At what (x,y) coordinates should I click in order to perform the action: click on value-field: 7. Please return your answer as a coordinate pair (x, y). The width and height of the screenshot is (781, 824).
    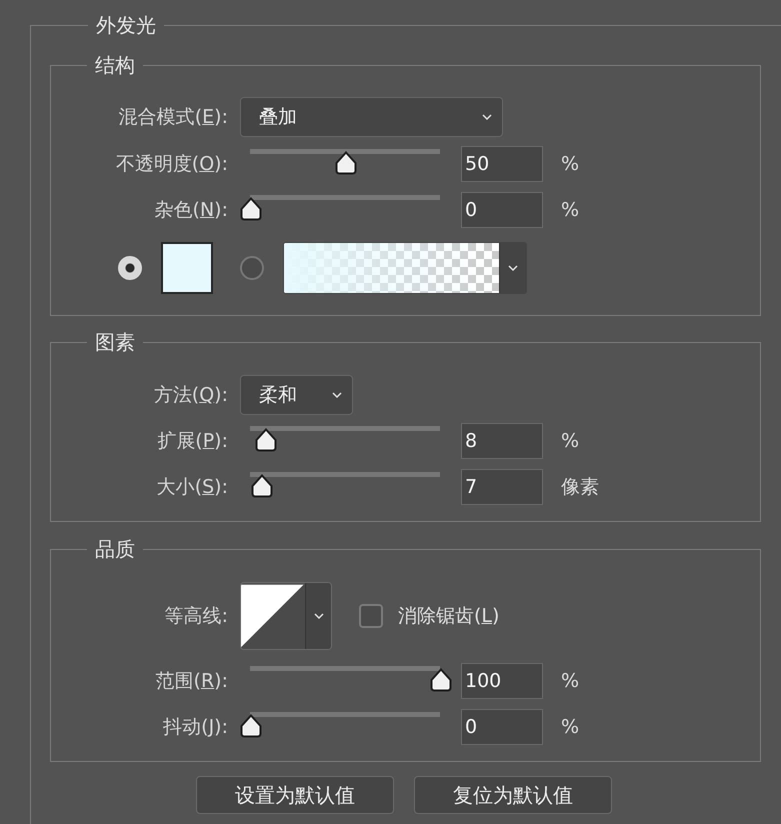
    Looking at the image, I should click on (502, 487).